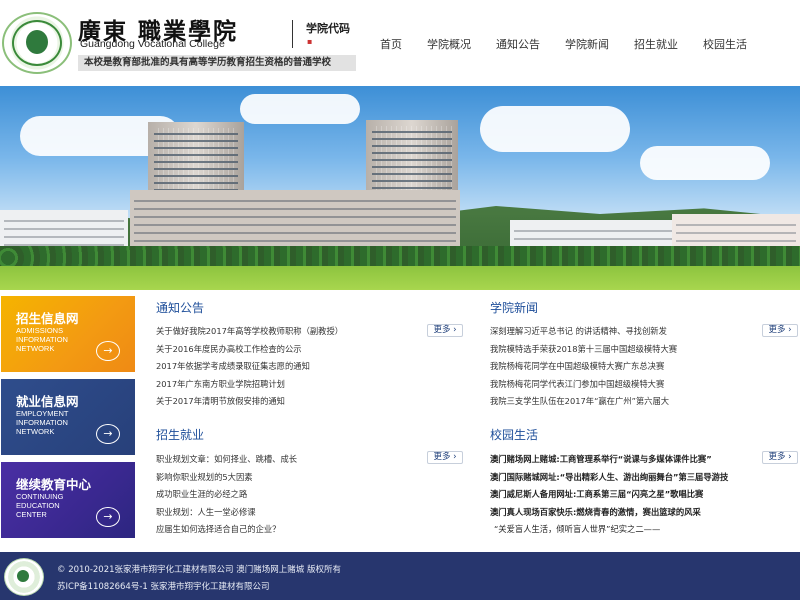 Image resolution: width=800 pixels, height=600 pixels. I want to click on notices-more-button: 更多 ›, so click(445, 330).